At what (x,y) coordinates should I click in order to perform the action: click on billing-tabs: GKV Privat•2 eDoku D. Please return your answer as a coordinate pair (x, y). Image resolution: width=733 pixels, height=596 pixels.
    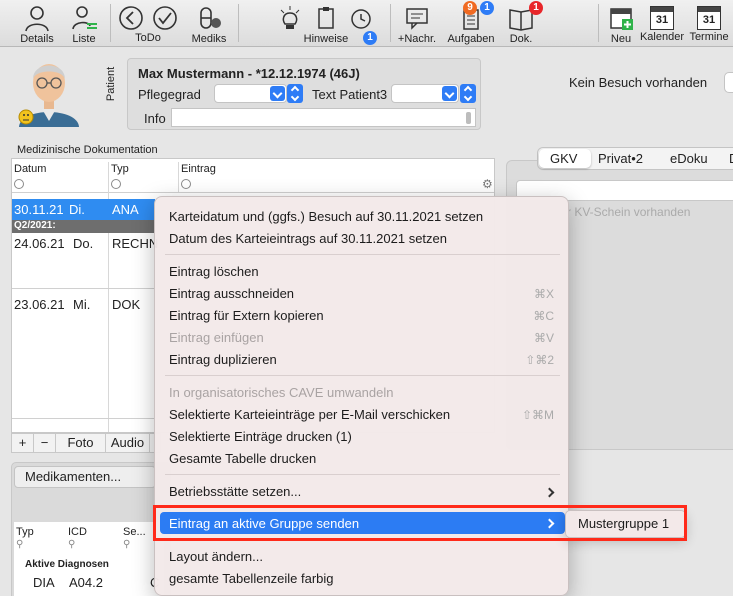
    Looking at the image, I should click on (635, 158).